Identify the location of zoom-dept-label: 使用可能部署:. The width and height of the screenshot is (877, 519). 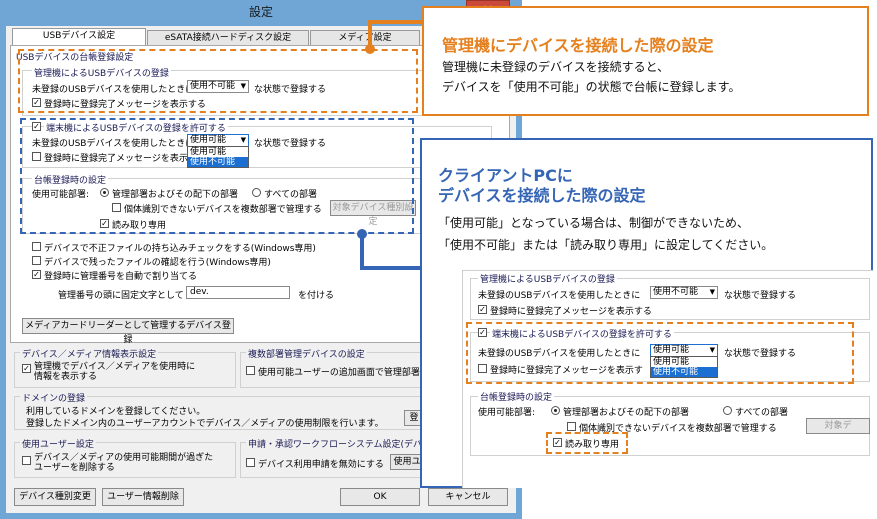
(507, 413).